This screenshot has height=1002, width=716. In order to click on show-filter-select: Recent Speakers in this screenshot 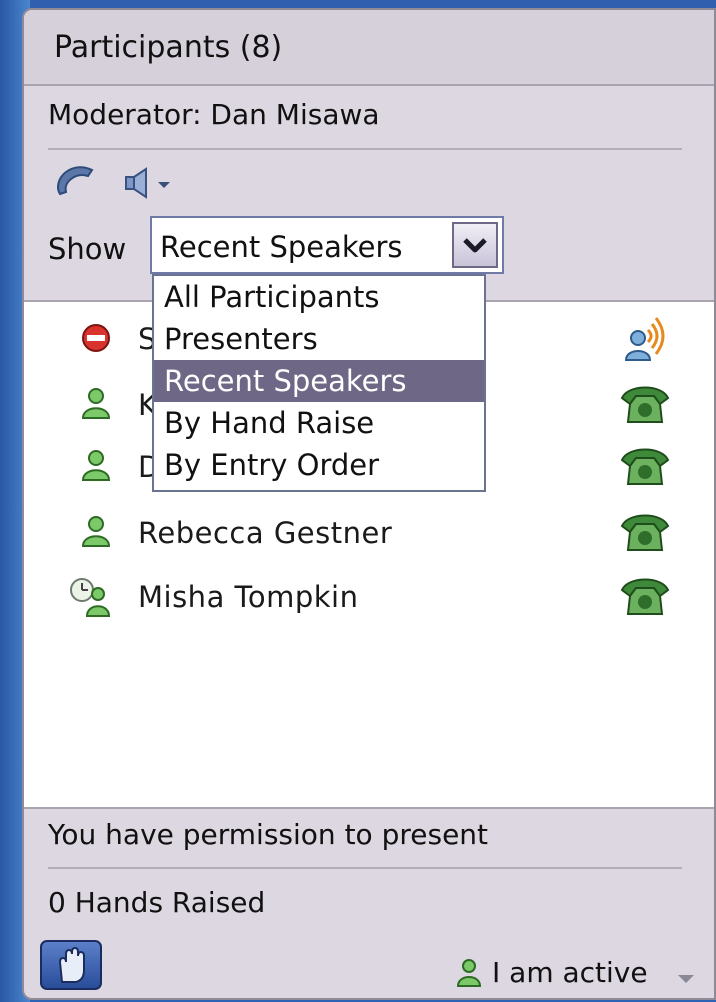, I will do `click(327, 245)`.